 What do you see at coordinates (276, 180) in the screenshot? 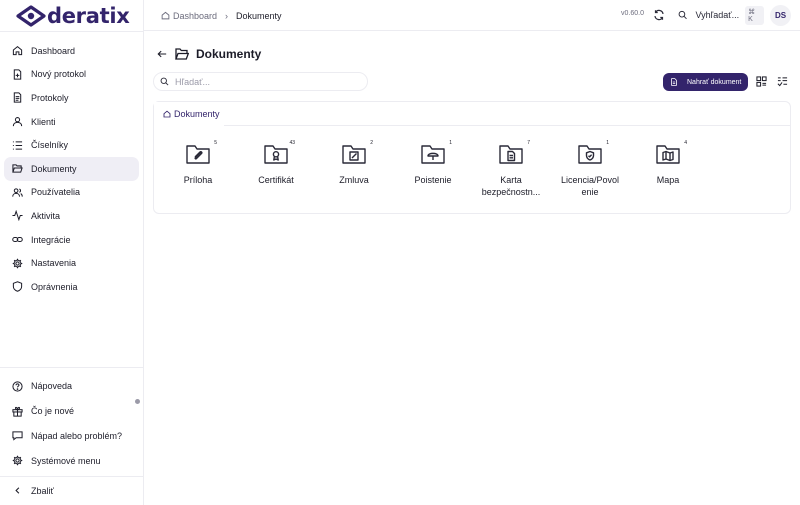
I see `folder-label: Certifikát` at bounding box center [276, 180].